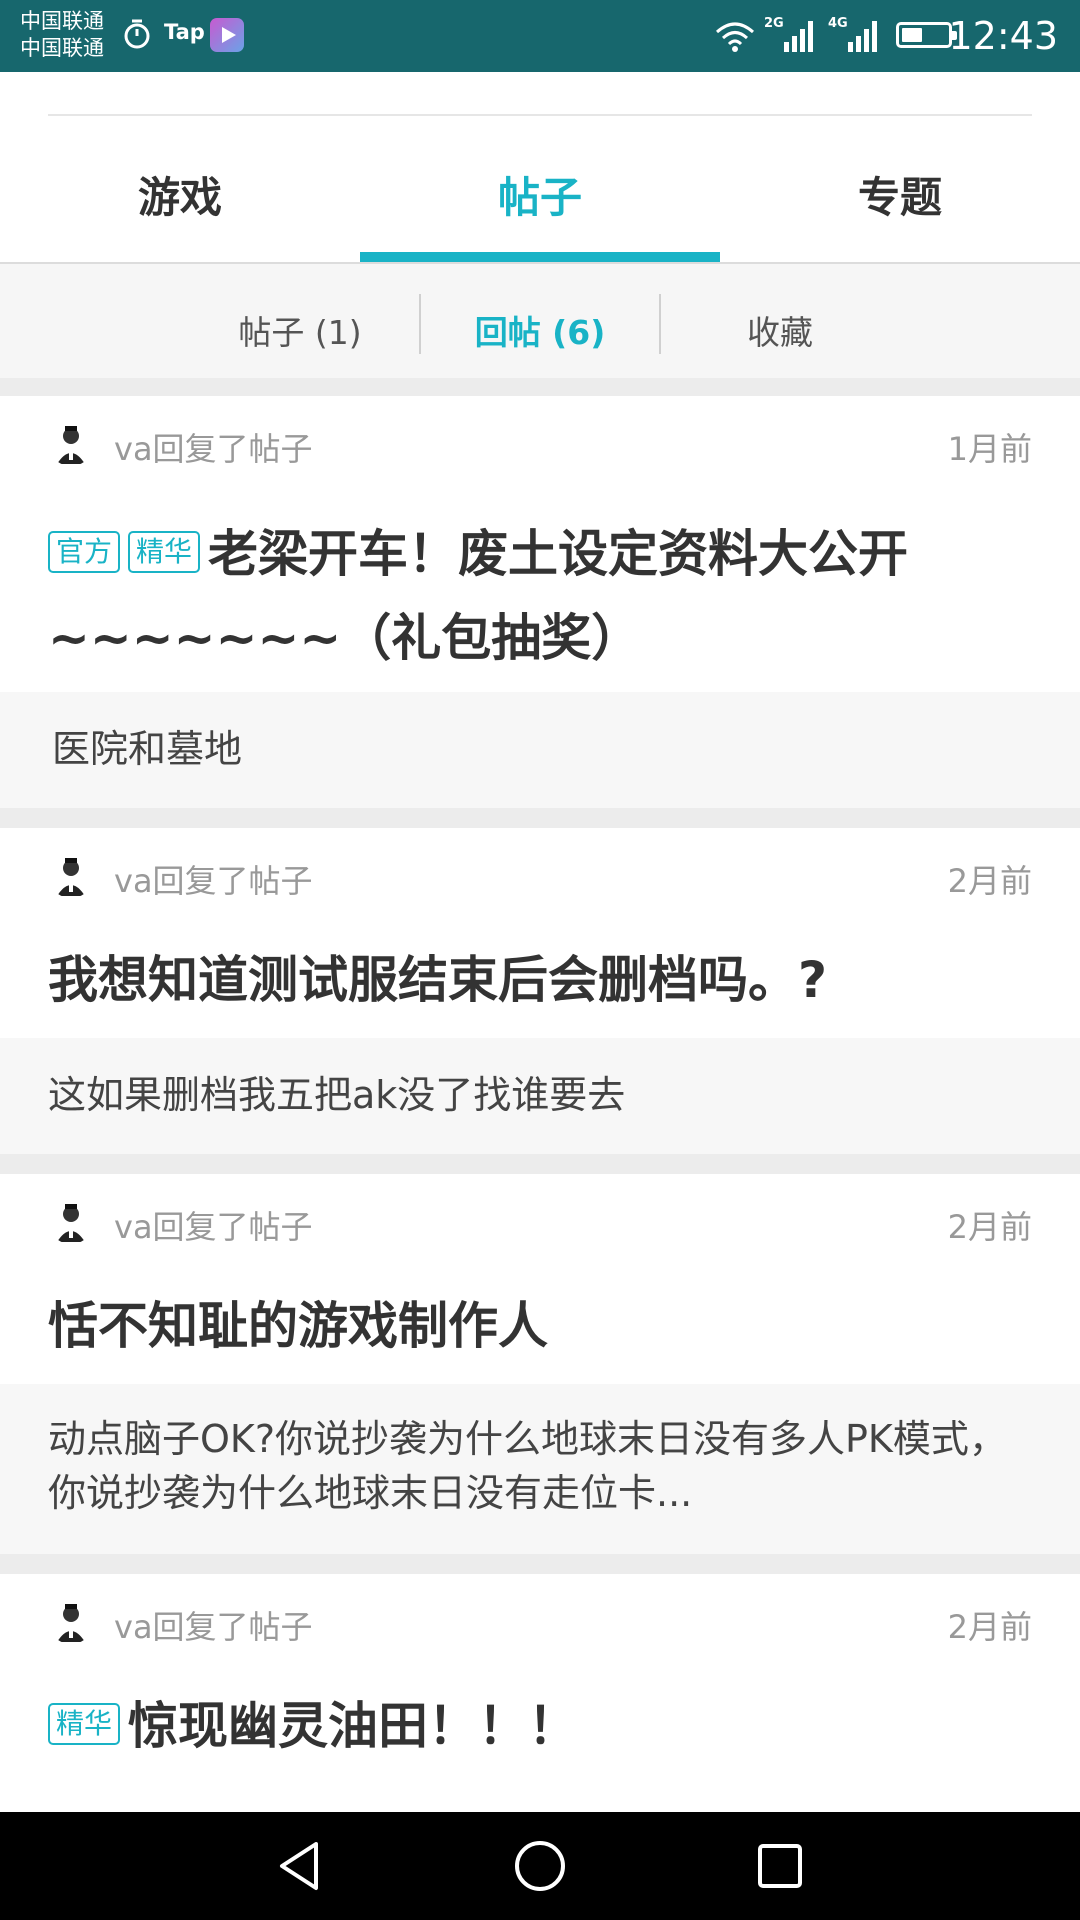  Describe the element at coordinates (540, 750) in the screenshot. I see `reply-excerpt: 医院和墓地` at that location.